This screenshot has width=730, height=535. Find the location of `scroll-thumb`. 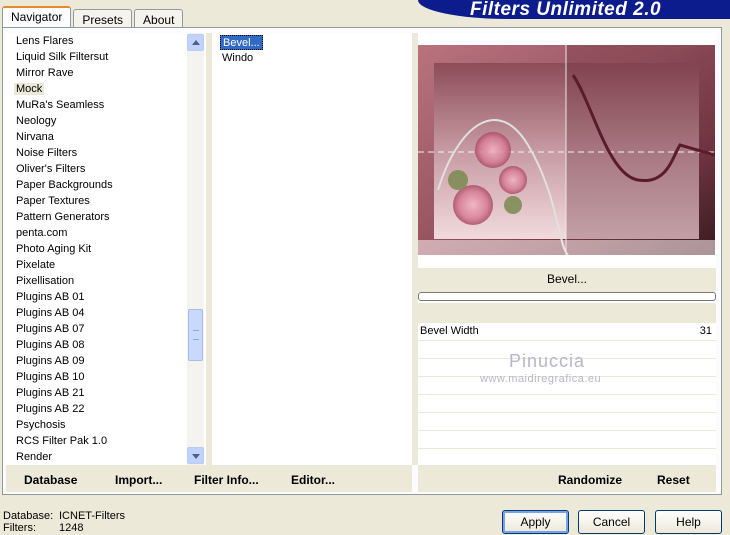

scroll-thumb is located at coordinates (195, 335).